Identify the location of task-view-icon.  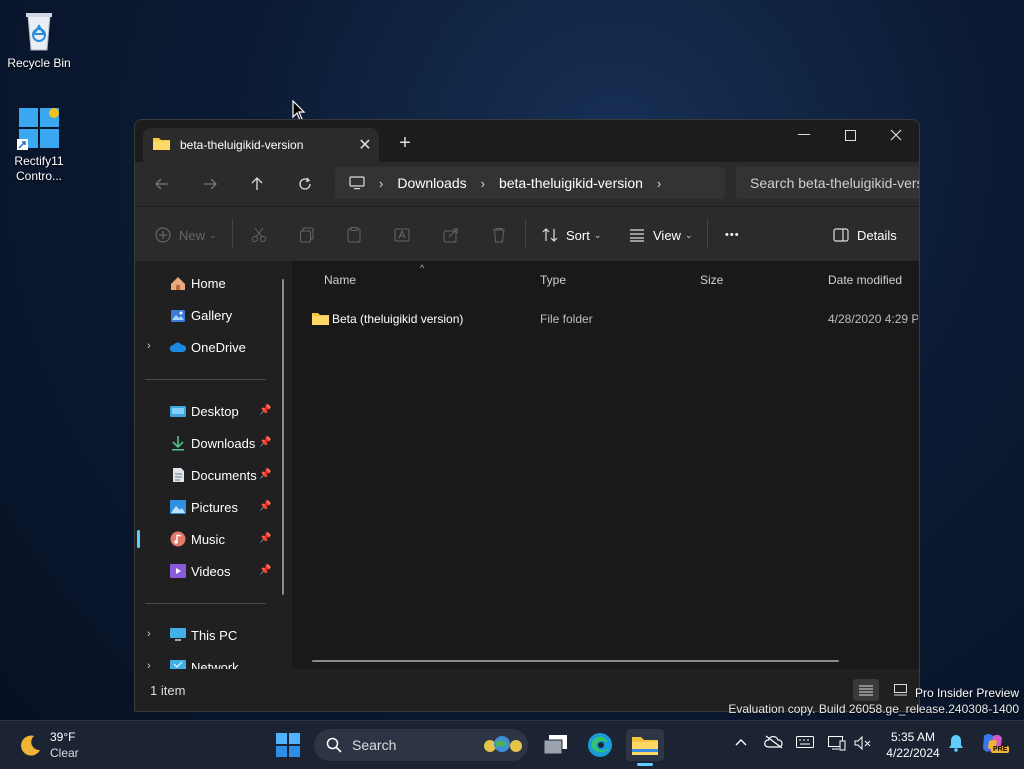
(555, 745).